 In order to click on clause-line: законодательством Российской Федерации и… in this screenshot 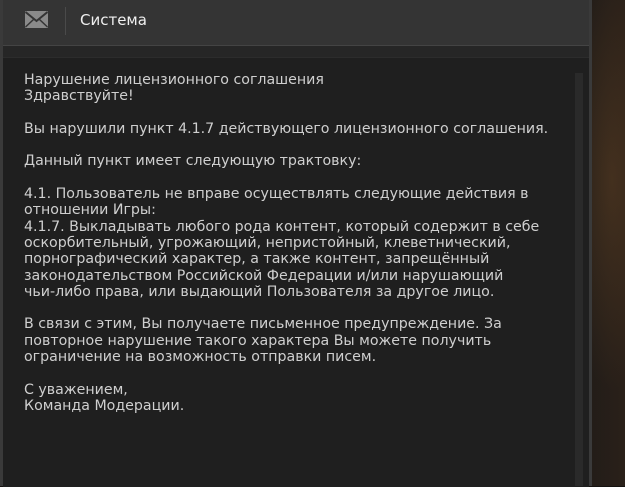, I will do `click(264, 275)`.